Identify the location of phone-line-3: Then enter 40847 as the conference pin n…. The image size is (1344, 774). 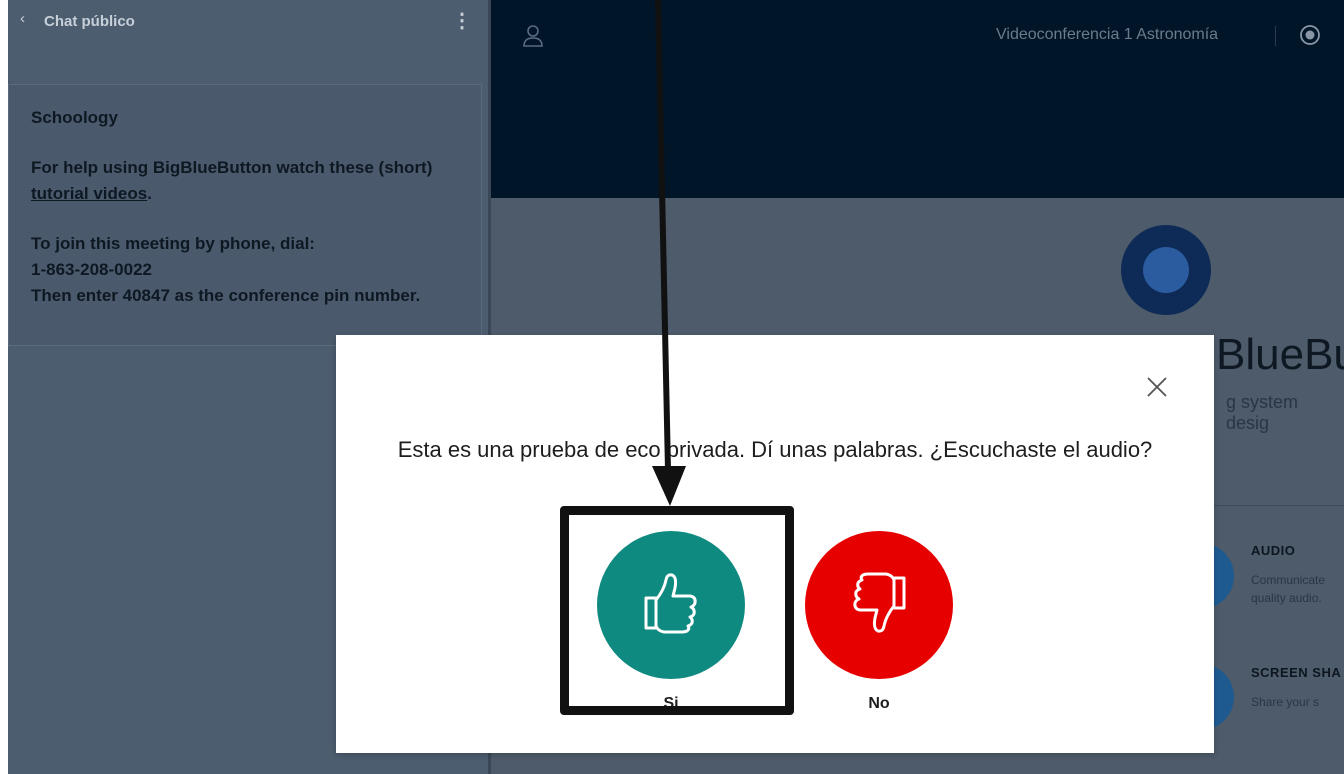
(226, 295).